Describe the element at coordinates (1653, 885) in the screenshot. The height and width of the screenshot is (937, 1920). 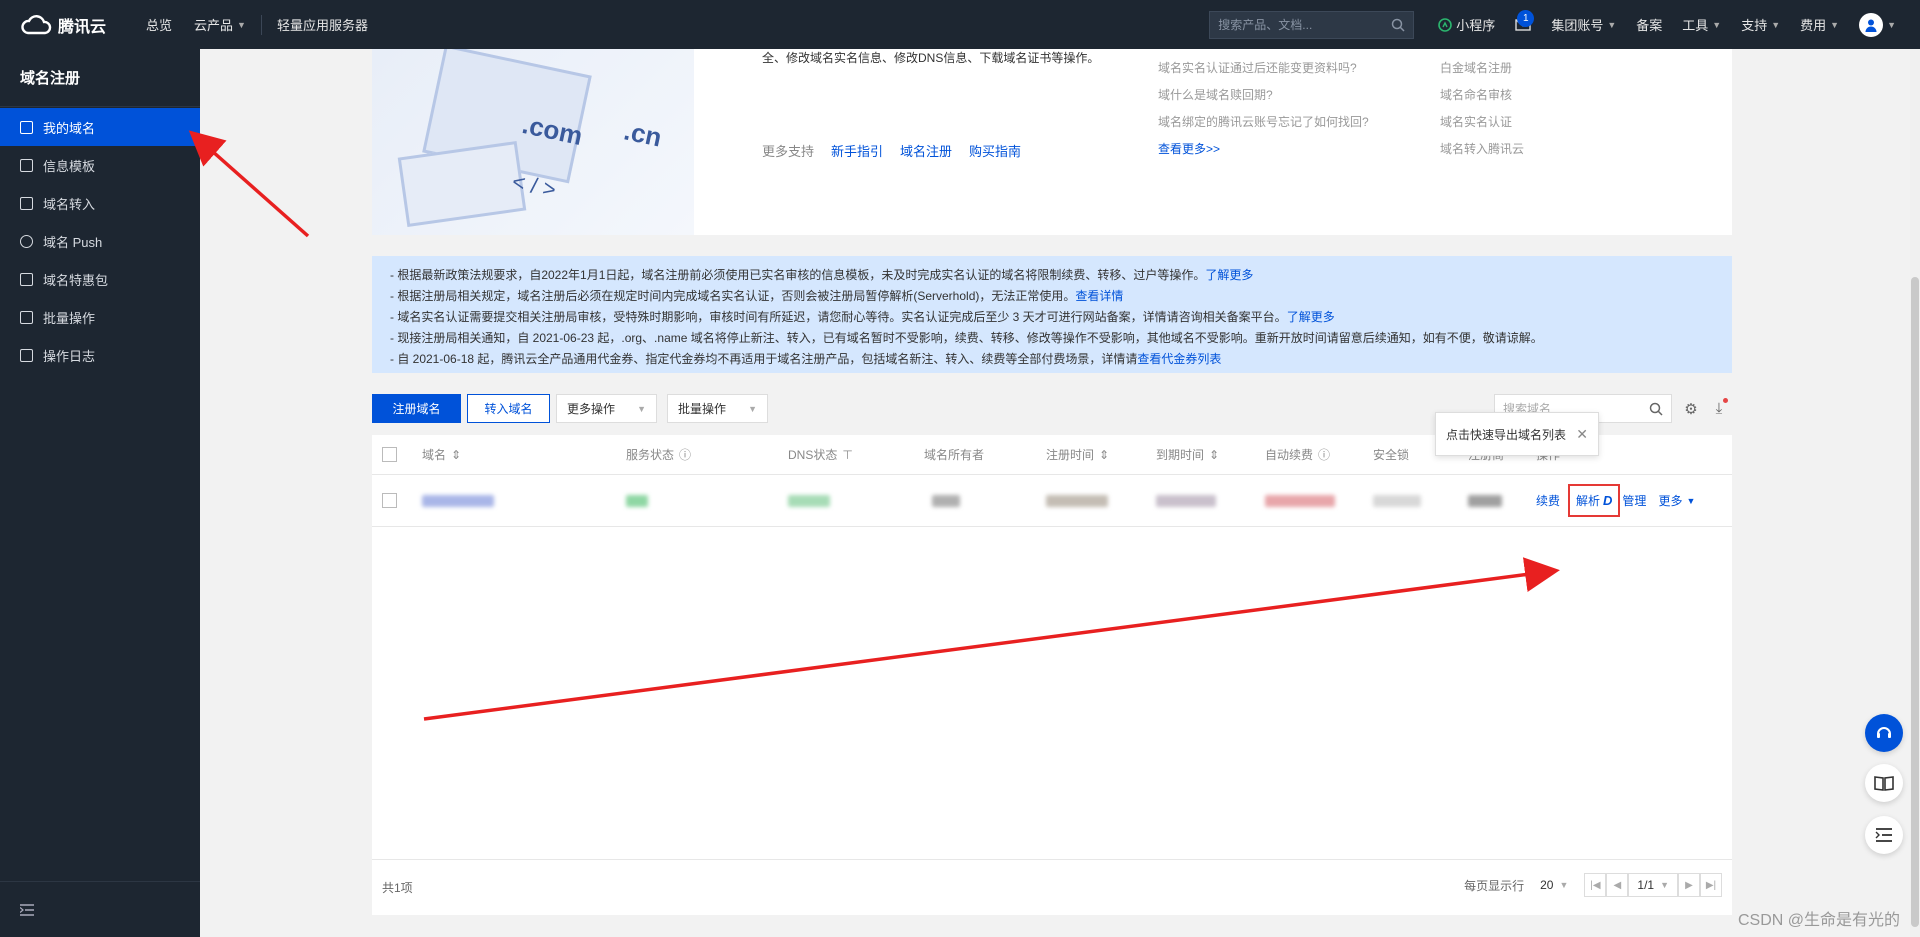
I see `page-select: 1/1 ▼` at that location.